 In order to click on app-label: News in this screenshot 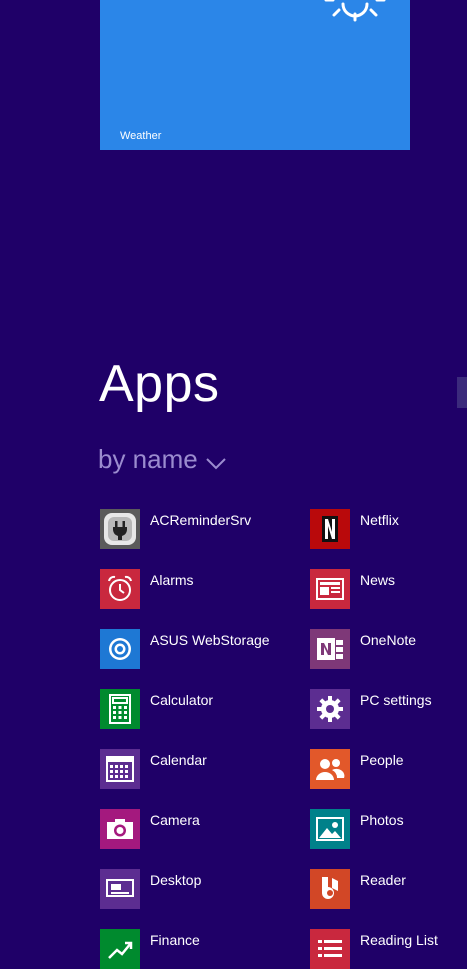, I will do `click(378, 580)`.